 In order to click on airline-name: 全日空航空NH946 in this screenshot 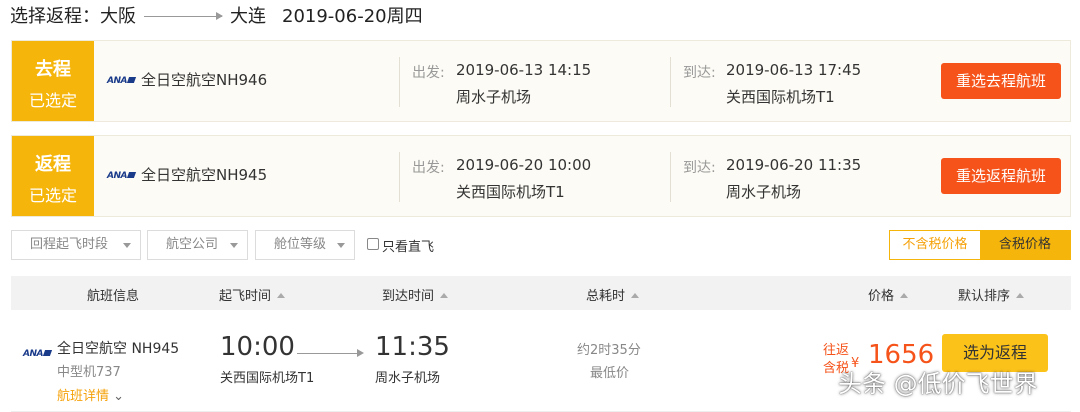, I will do `click(204, 80)`.